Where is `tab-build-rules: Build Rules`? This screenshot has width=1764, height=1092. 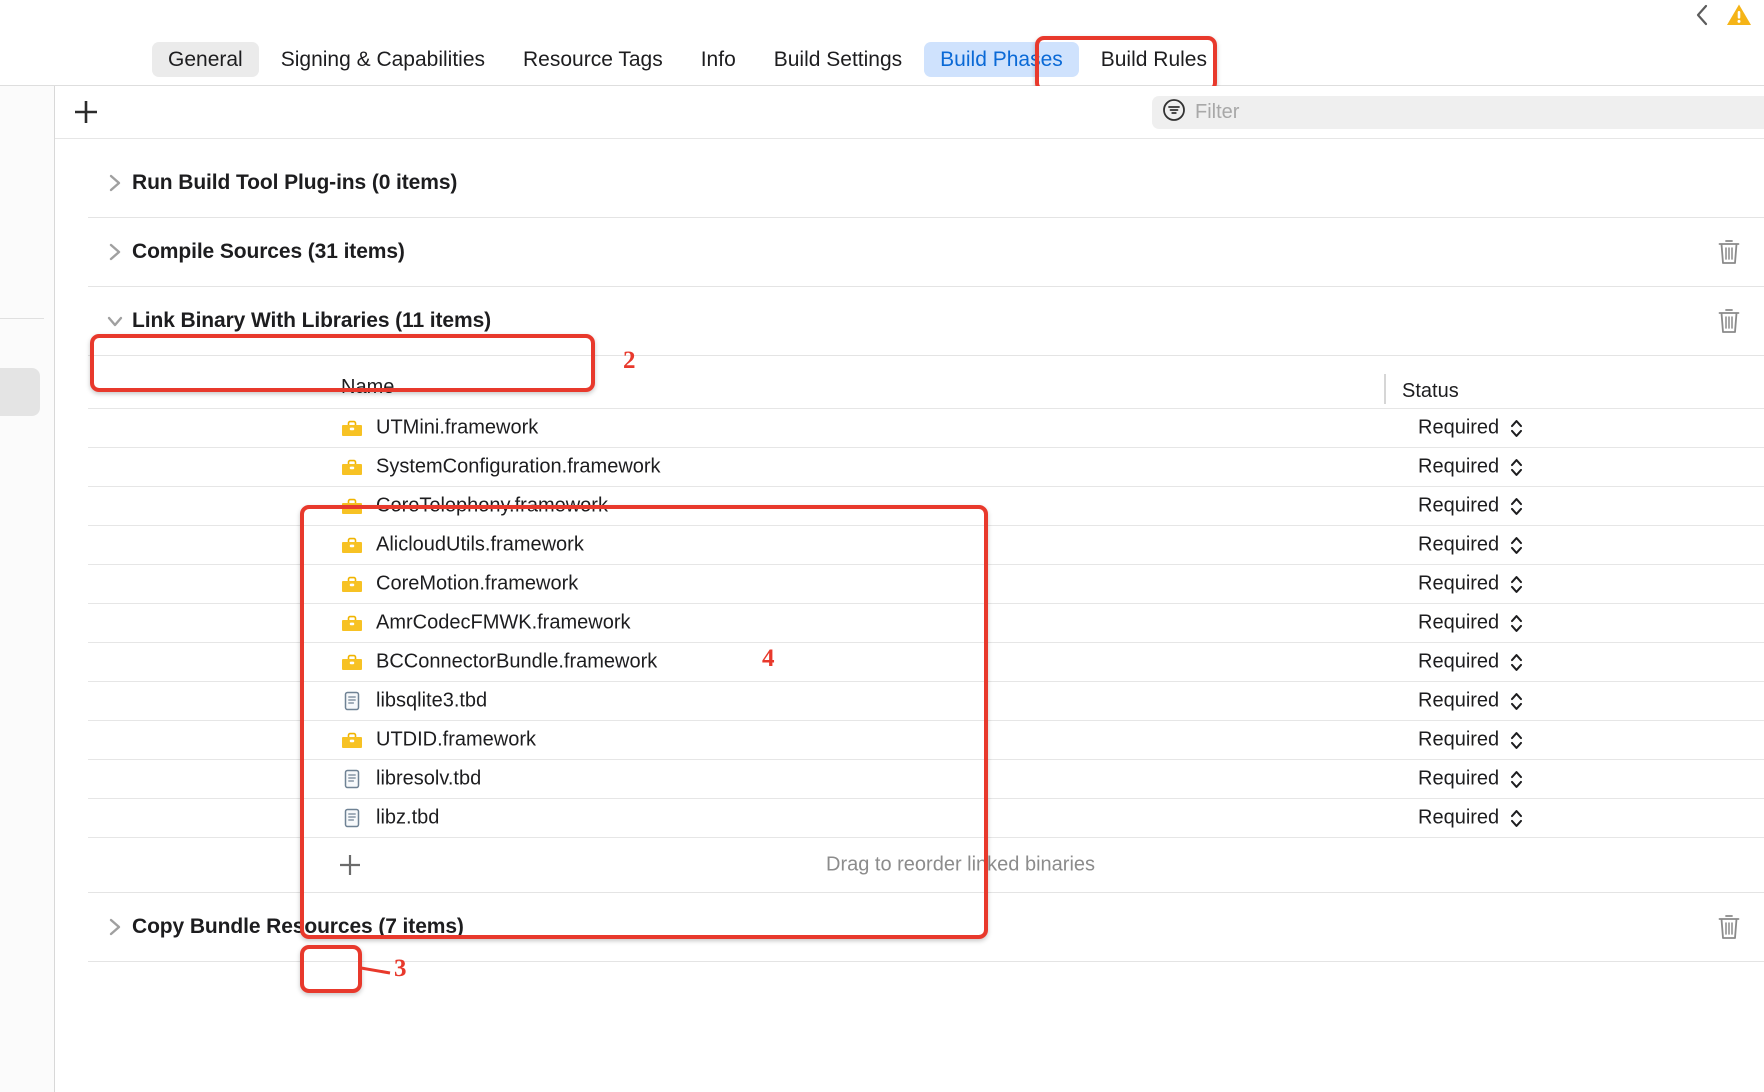
tab-build-rules: Build Rules is located at coordinates (1154, 59).